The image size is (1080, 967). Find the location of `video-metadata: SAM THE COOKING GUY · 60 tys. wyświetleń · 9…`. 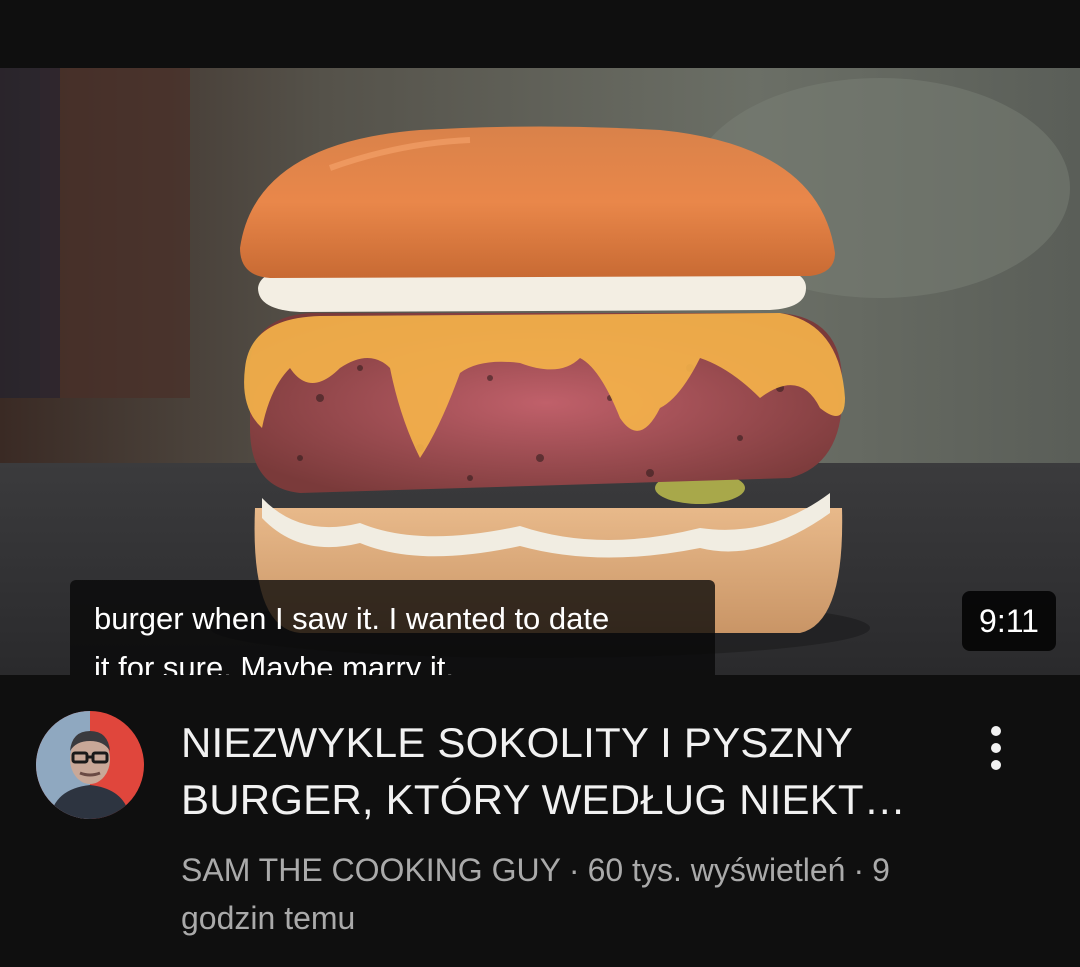

video-metadata: SAM THE COOKING GUY · 60 tys. wyświetleń · 9… is located at coordinates (576, 894).